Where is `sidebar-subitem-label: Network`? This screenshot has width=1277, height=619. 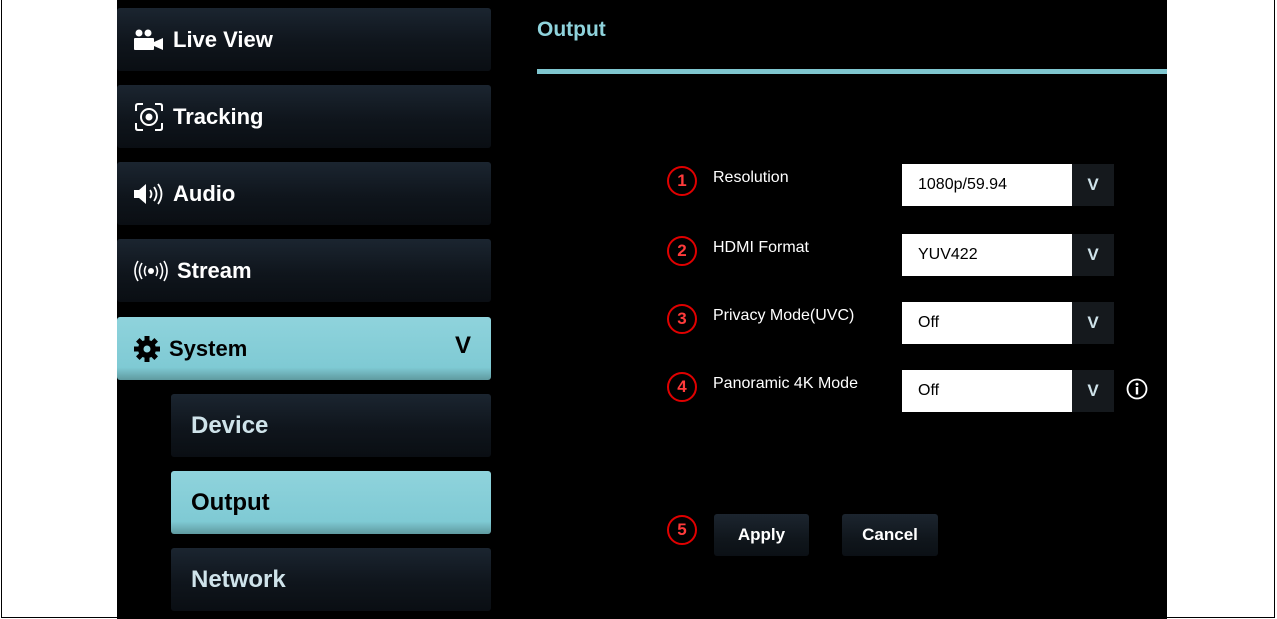
sidebar-subitem-label: Network is located at coordinates (238, 579).